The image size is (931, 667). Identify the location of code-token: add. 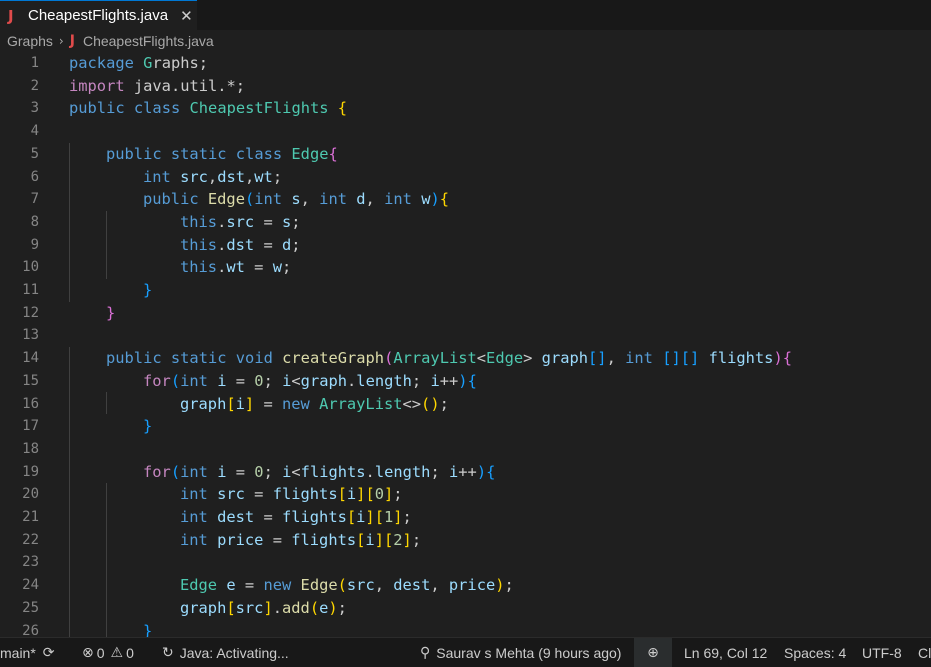
(296, 607).